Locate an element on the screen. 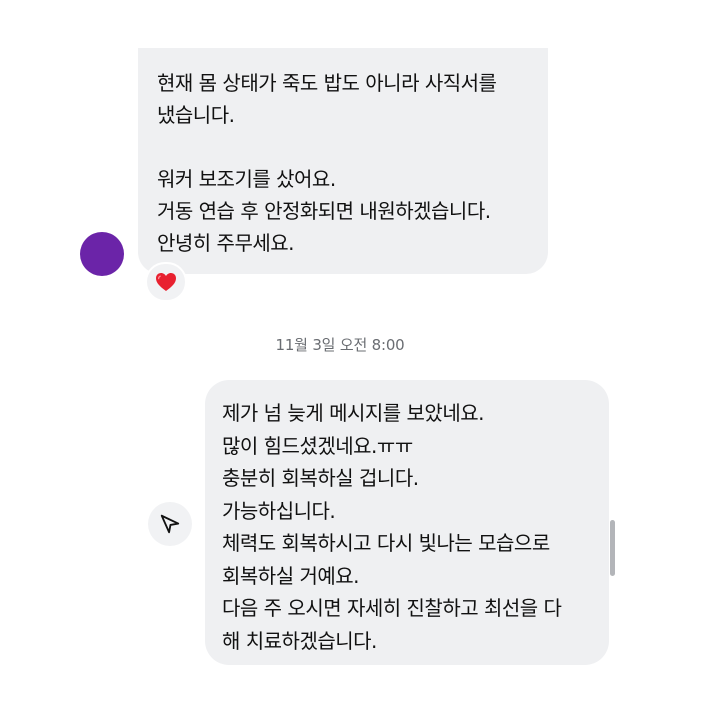 The image size is (720, 720). message-line: 거동 연습 후 안정화되면 내원하겠습니다. is located at coordinates (324, 211).